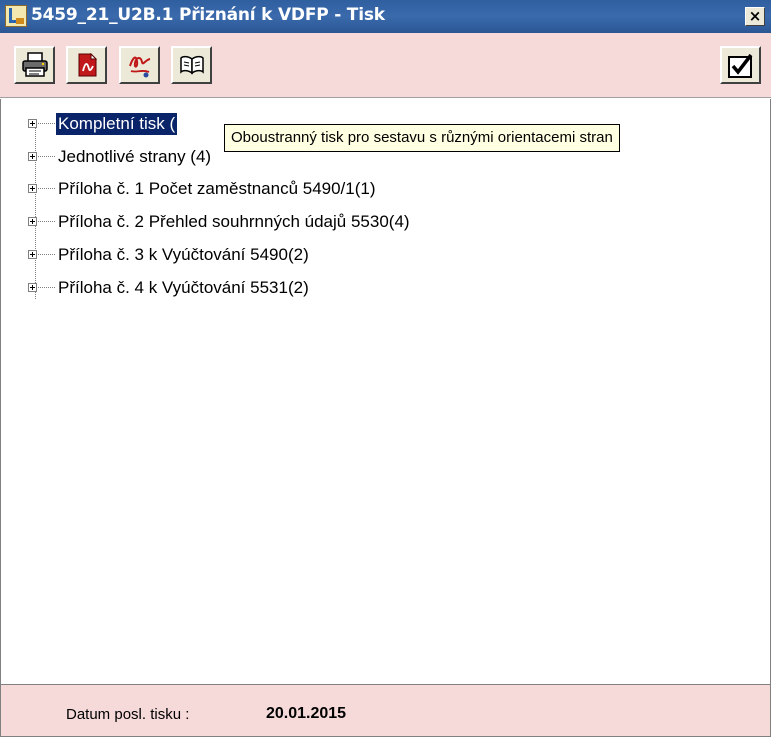 The width and height of the screenshot is (771, 737). What do you see at coordinates (183, 288) in the screenshot?
I see `tree-node-label: Příloha č. 4 k Vyúčtování 5531(2)` at bounding box center [183, 288].